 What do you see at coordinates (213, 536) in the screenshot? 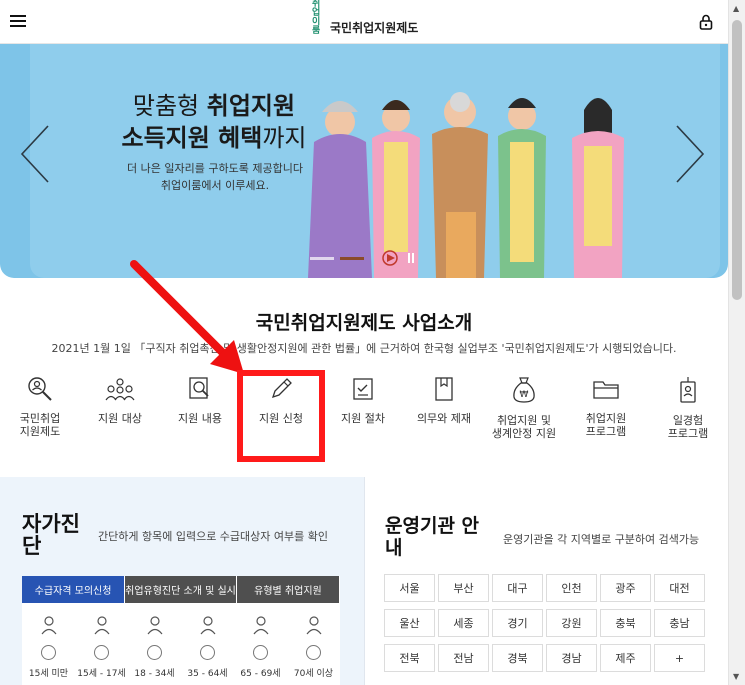
I see `self-diagnosis-desc: 간단하게 항목에 입력으로 수급대상자 여부를 확인` at bounding box center [213, 536].